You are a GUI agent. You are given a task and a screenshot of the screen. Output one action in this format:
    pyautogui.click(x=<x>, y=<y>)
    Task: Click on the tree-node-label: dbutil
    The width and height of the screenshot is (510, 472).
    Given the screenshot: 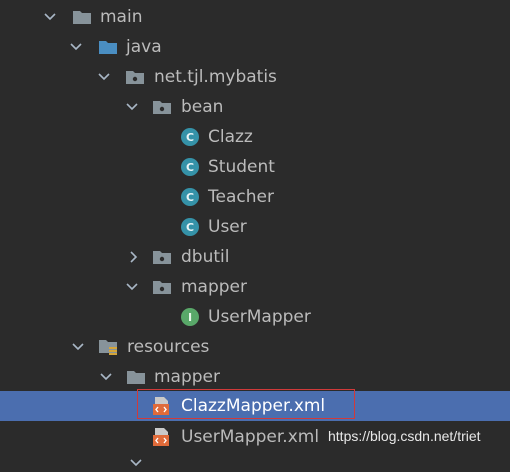 What is the action you would take?
    pyautogui.click(x=205, y=257)
    